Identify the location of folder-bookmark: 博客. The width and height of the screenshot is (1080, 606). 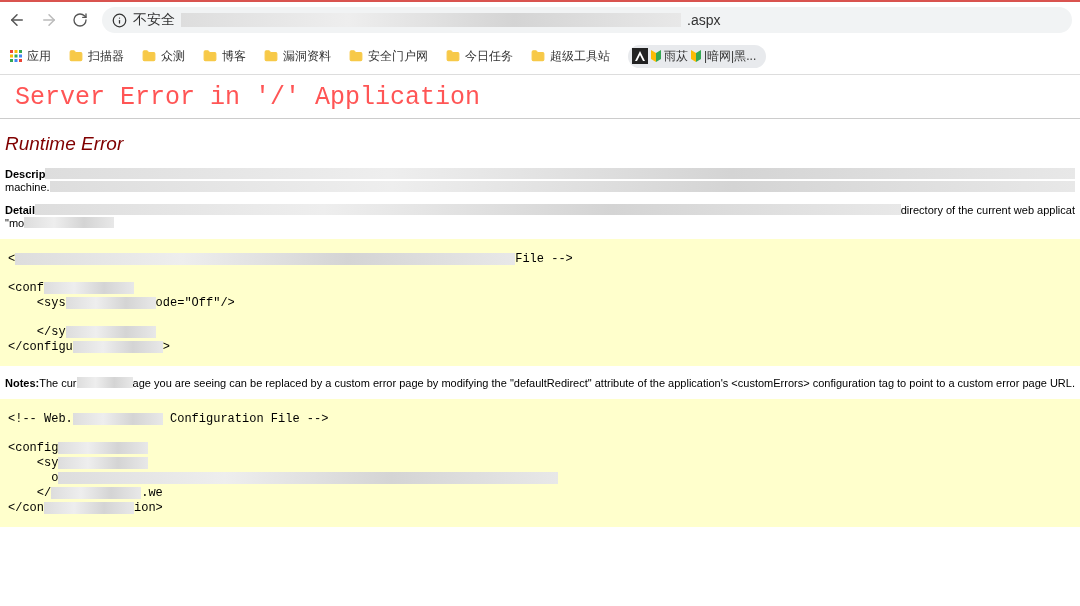
(224, 56).